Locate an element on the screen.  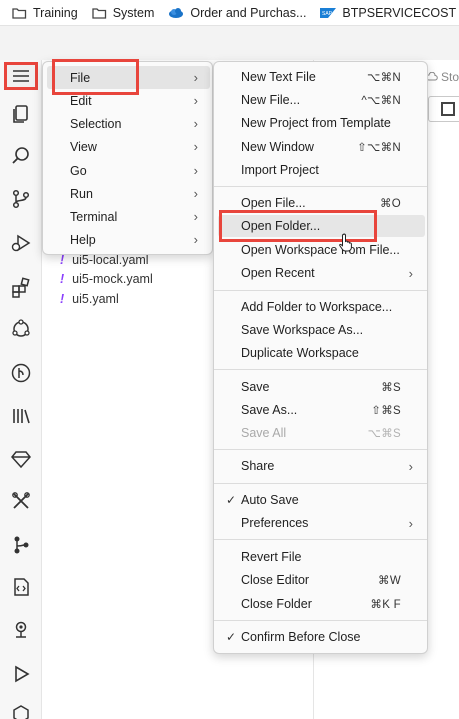
explorer-icon is located at coordinates (21, 114).